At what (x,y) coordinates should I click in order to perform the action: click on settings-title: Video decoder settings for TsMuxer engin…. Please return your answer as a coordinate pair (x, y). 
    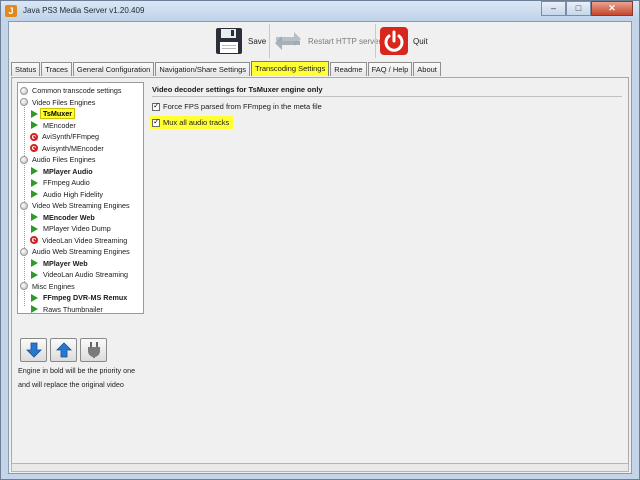
    Looking at the image, I should click on (237, 89).